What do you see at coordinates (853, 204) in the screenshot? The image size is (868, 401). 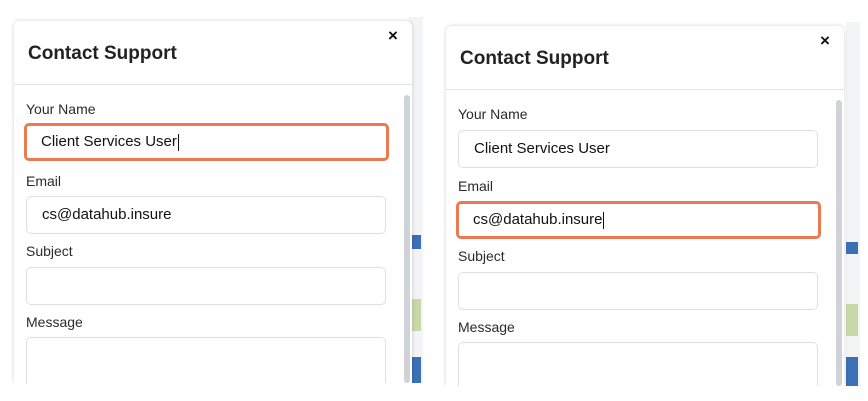 I see `page-backdrop` at bounding box center [853, 204].